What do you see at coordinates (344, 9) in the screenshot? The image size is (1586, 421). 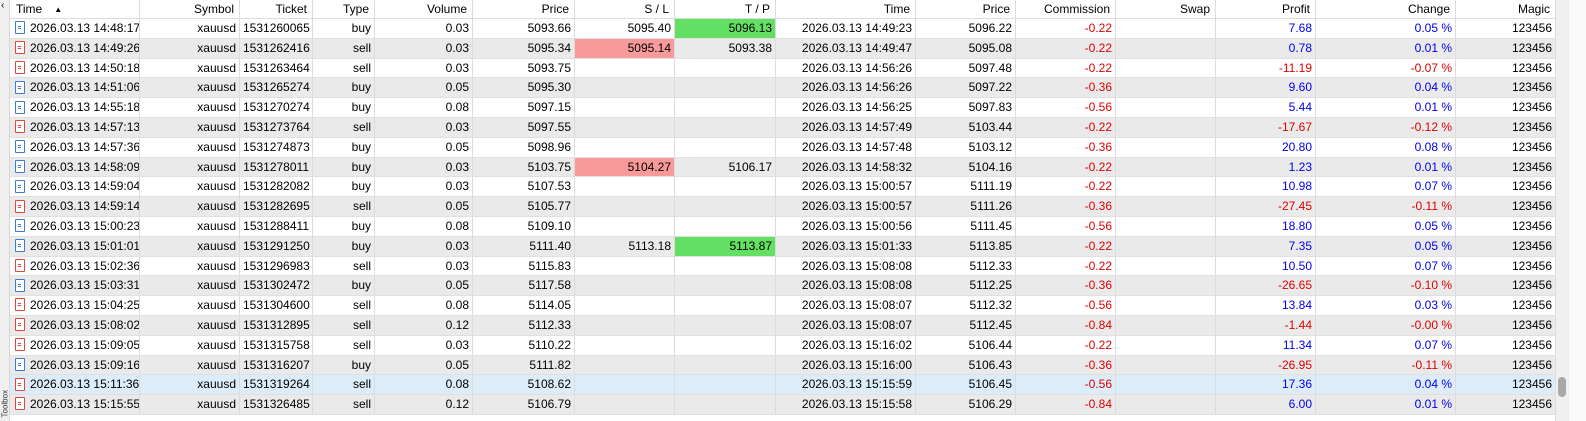 I see `col-header-type: Type` at bounding box center [344, 9].